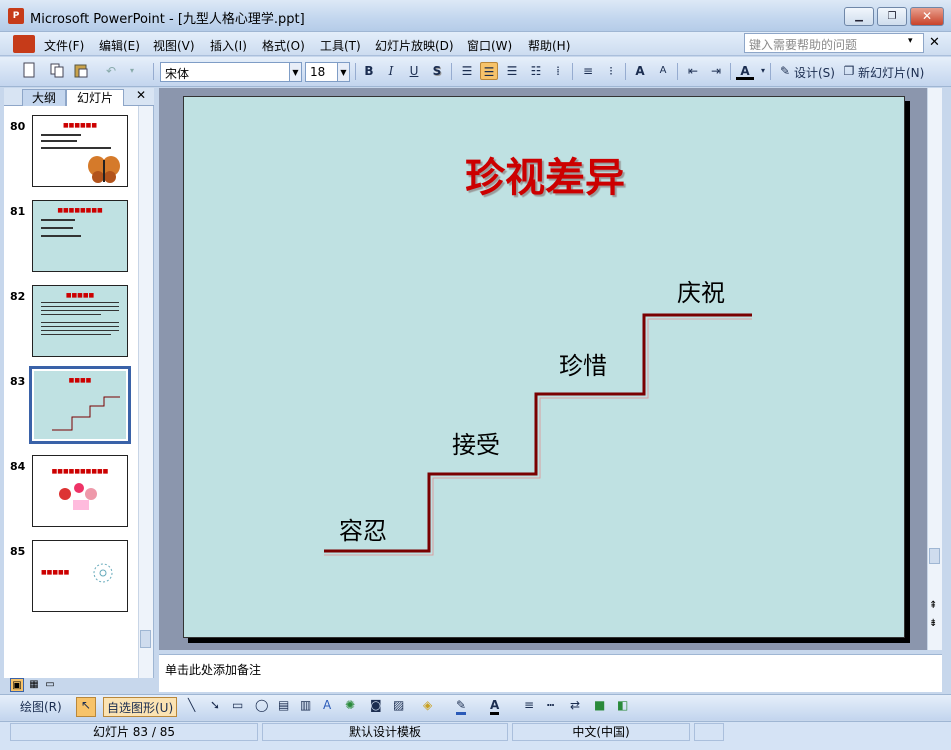 Image resolution: width=951 pixels, height=750 pixels. I want to click on distribute-icon: ☷, so click(536, 71).